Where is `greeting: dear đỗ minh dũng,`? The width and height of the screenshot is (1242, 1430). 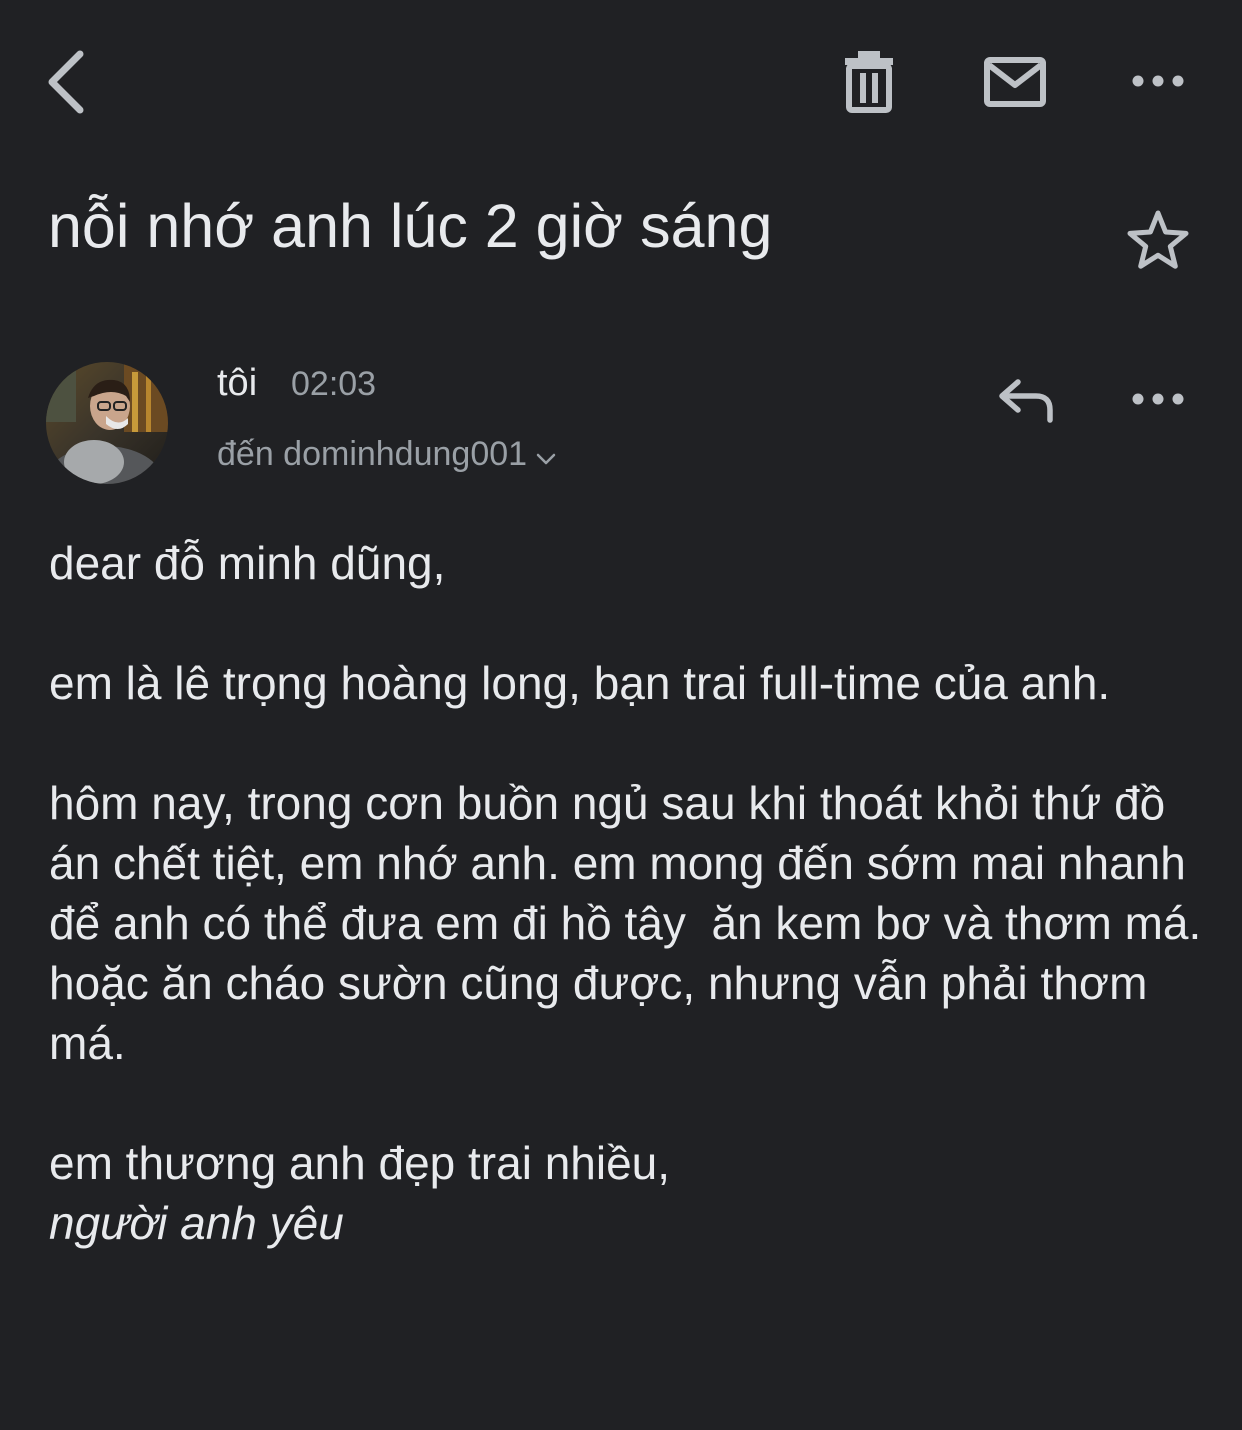
greeting: dear đỗ minh dũng, is located at coordinates (247, 563).